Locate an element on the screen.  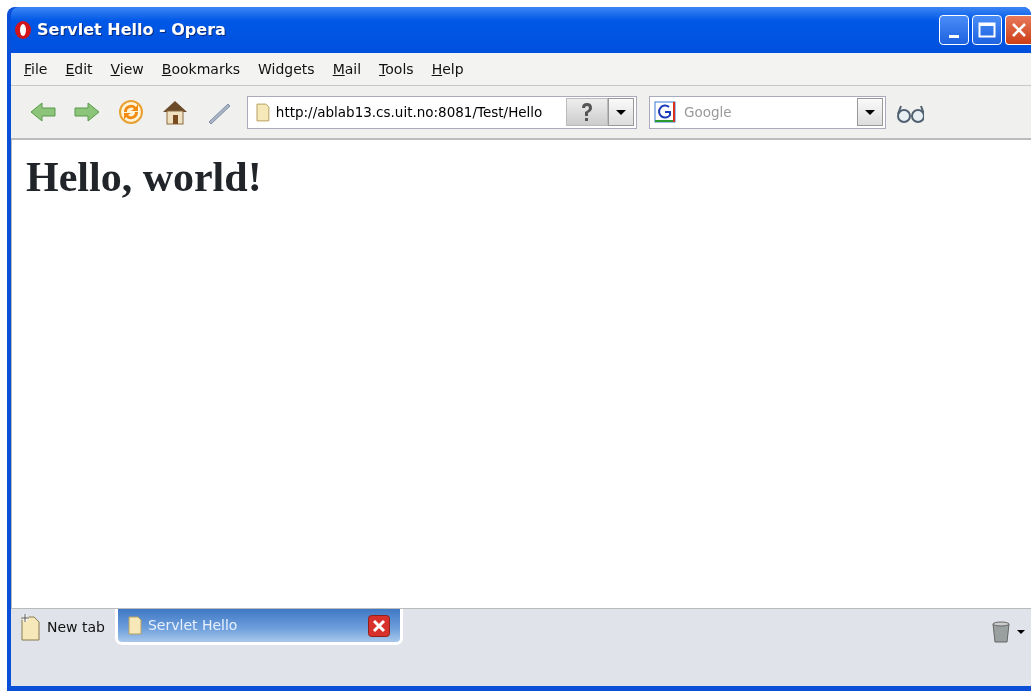
menu-item: Bookmarks is located at coordinates (201, 69).